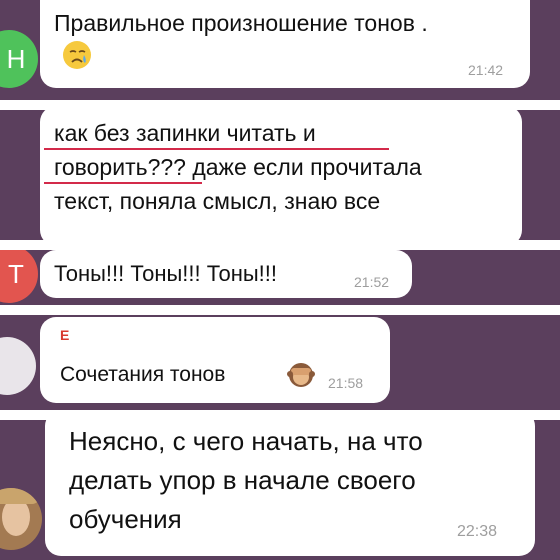  I want to click on message-time: 21:42, so click(486, 70).